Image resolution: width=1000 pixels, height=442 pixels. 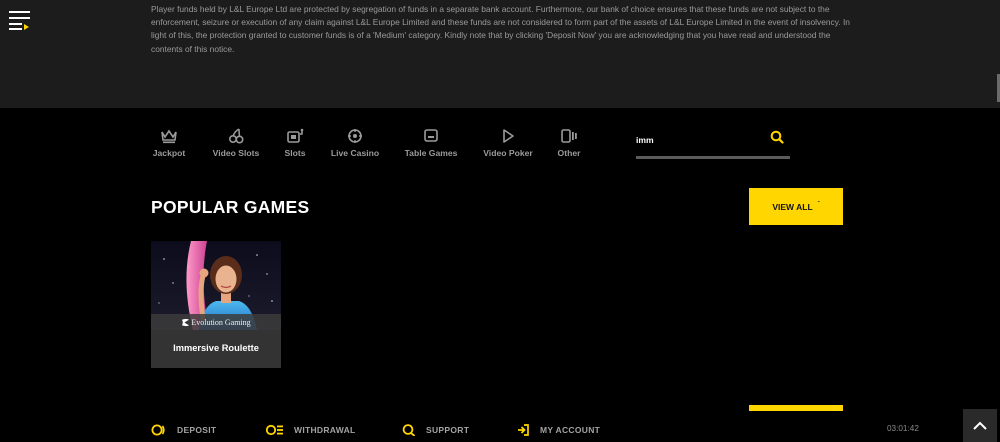 What do you see at coordinates (221, 322) in the screenshot?
I see `provider-name: Evolution Gaming` at bounding box center [221, 322].